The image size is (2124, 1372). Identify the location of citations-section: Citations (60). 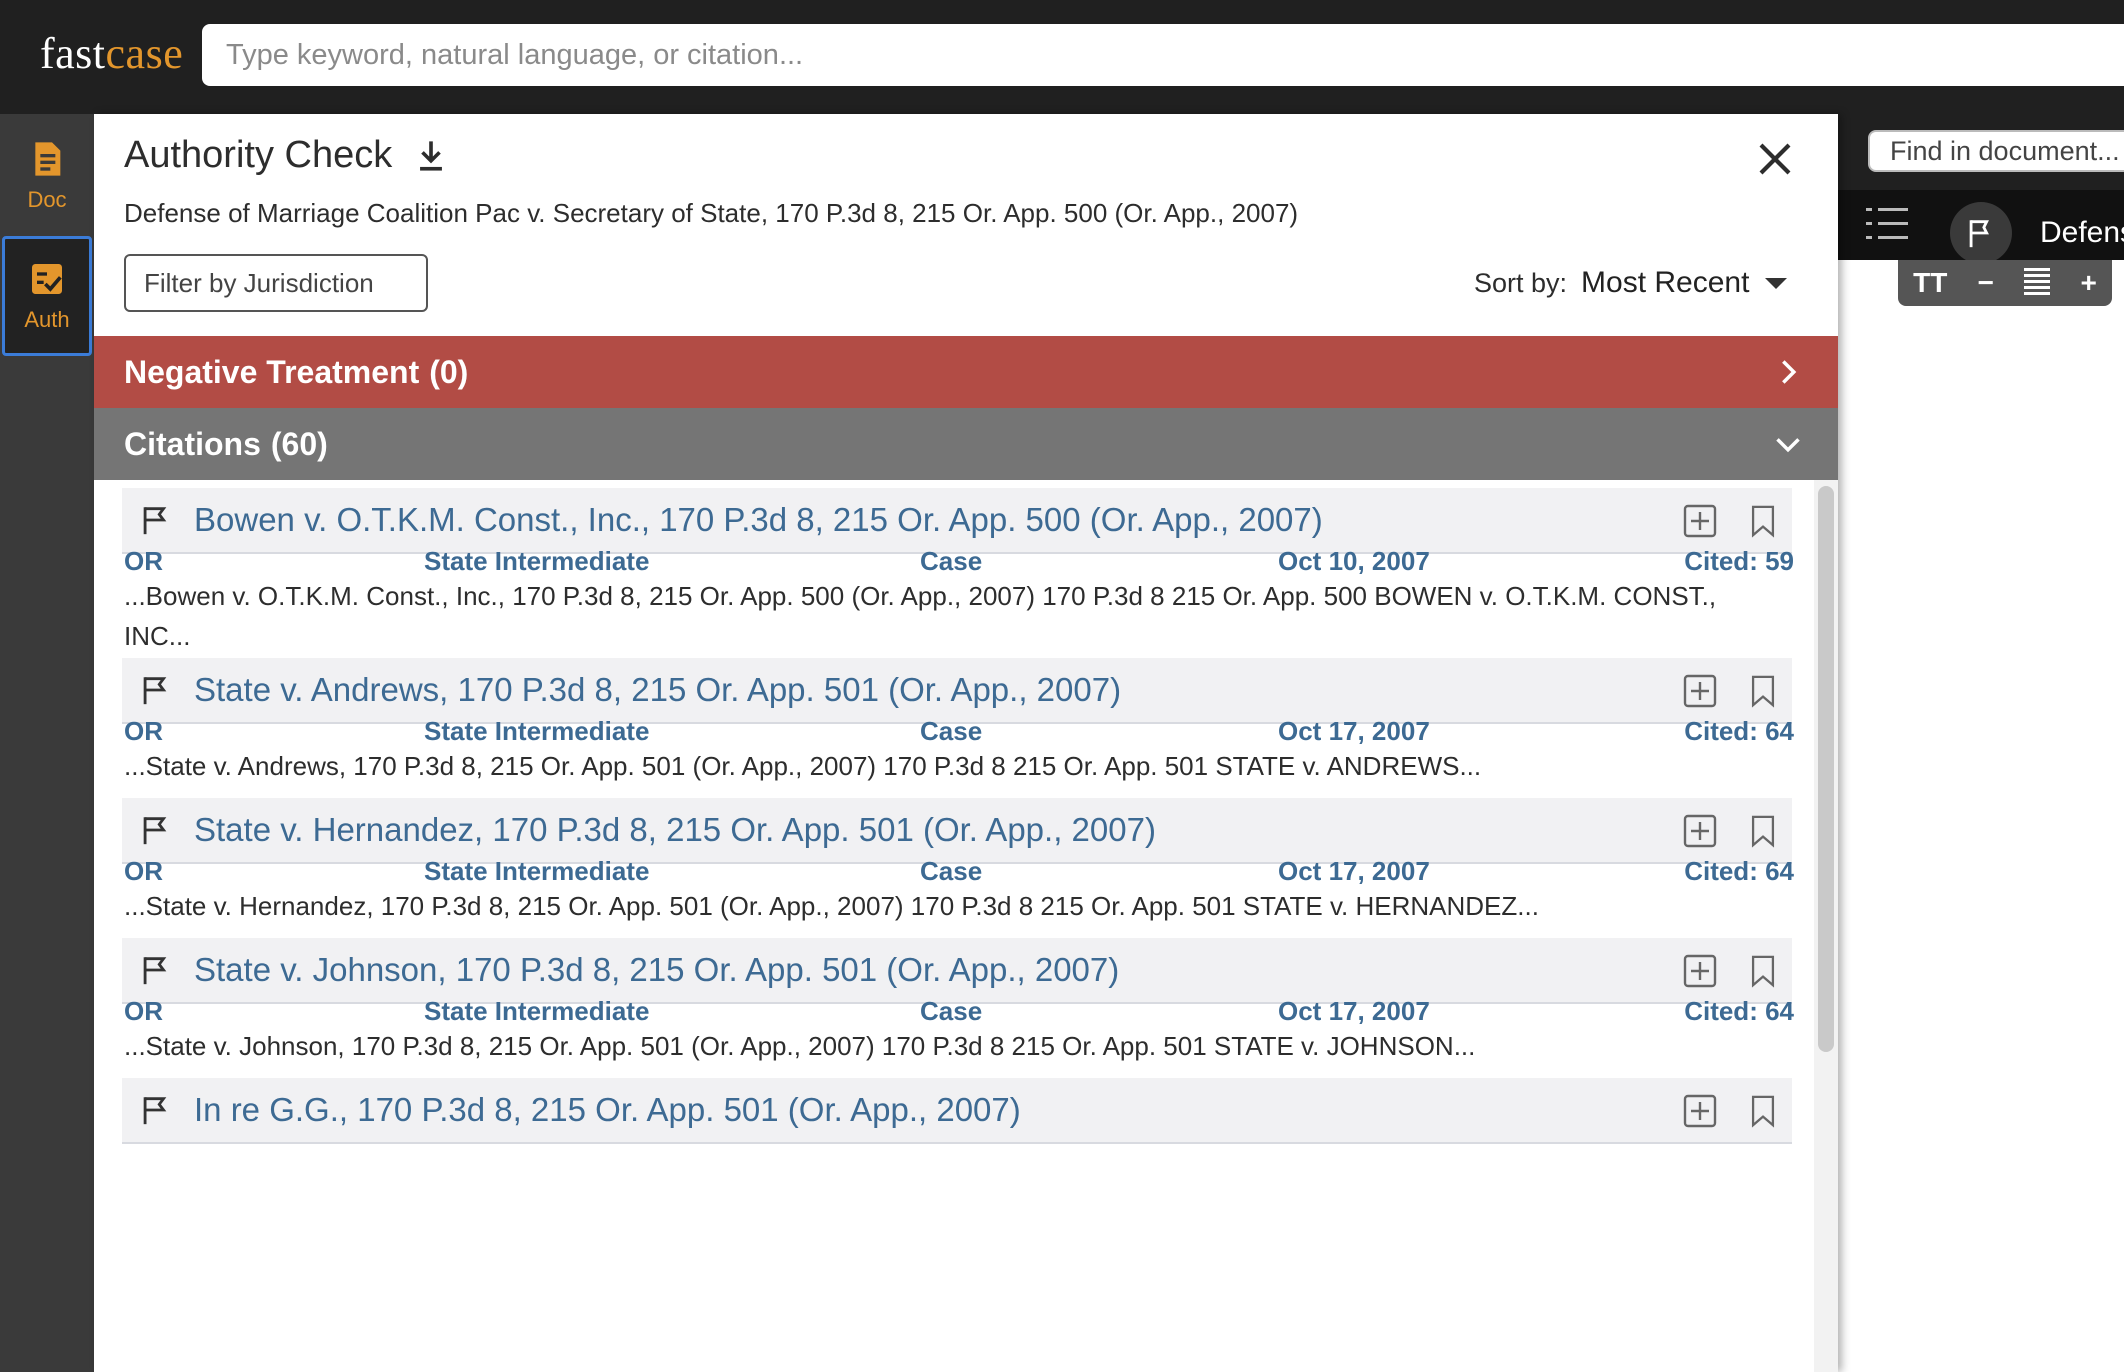
(966, 444).